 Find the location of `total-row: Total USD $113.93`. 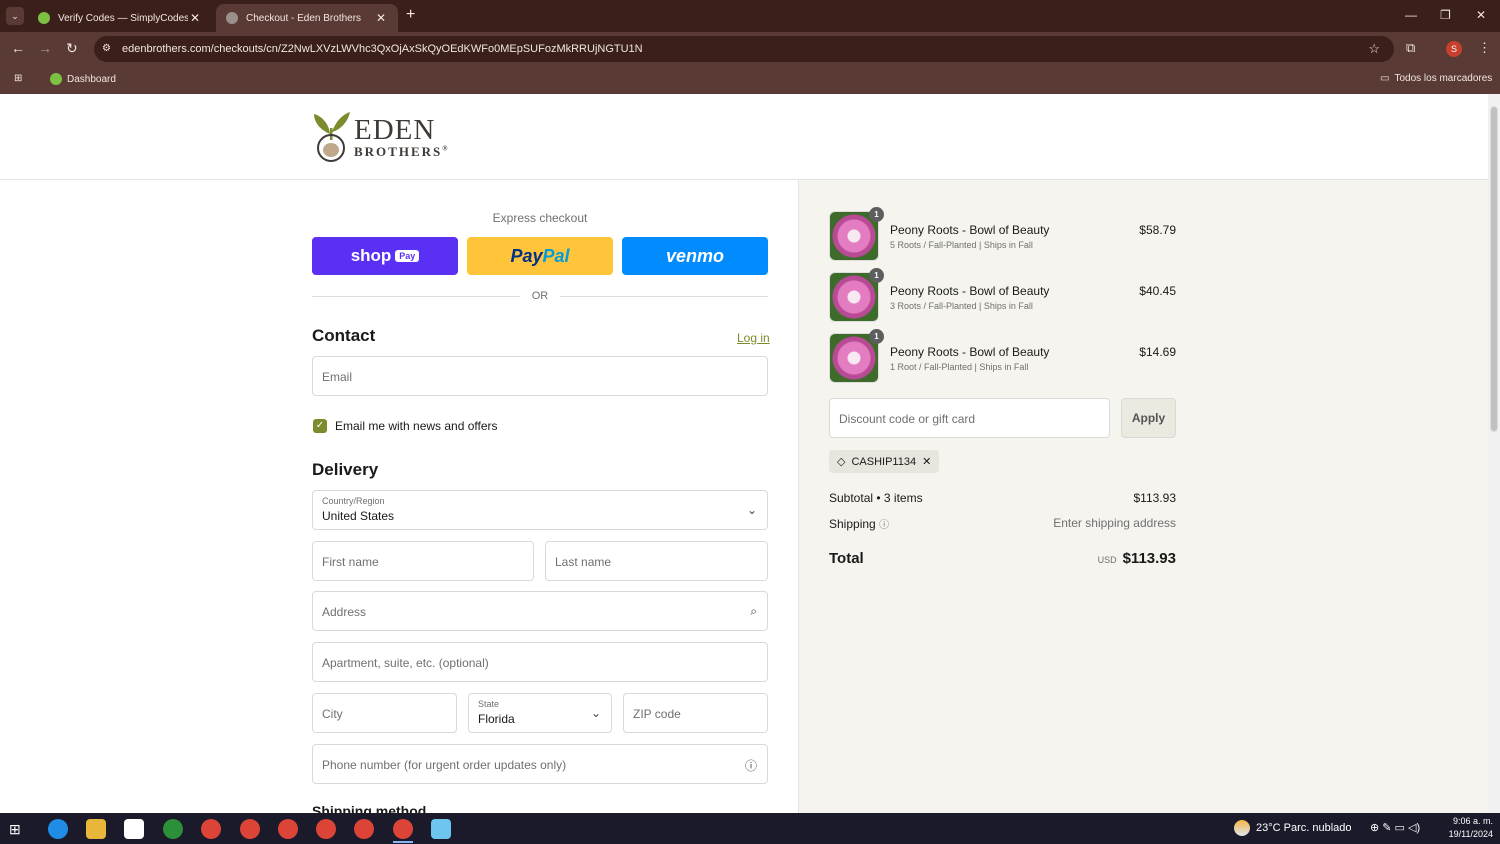

total-row: Total USD $113.93 is located at coordinates (1002, 559).